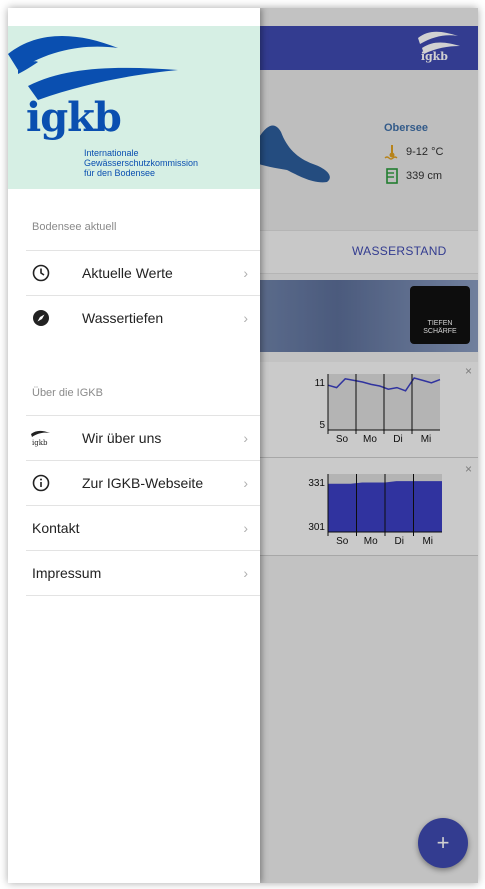 The height and width of the screenshot is (889, 485). I want to click on menu-item-aktuelle-werte: Aktuelle Werte ›, so click(143, 273).